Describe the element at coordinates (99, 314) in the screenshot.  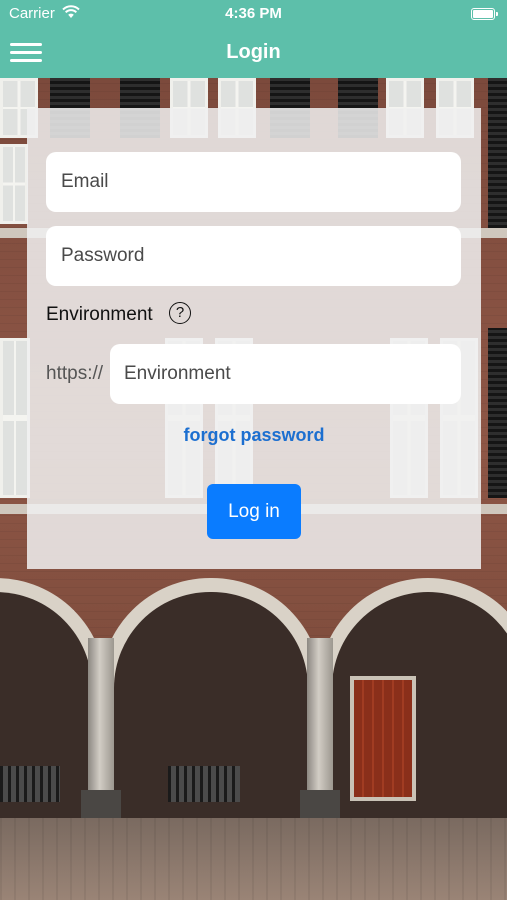
I see `environment-label: Environment` at that location.